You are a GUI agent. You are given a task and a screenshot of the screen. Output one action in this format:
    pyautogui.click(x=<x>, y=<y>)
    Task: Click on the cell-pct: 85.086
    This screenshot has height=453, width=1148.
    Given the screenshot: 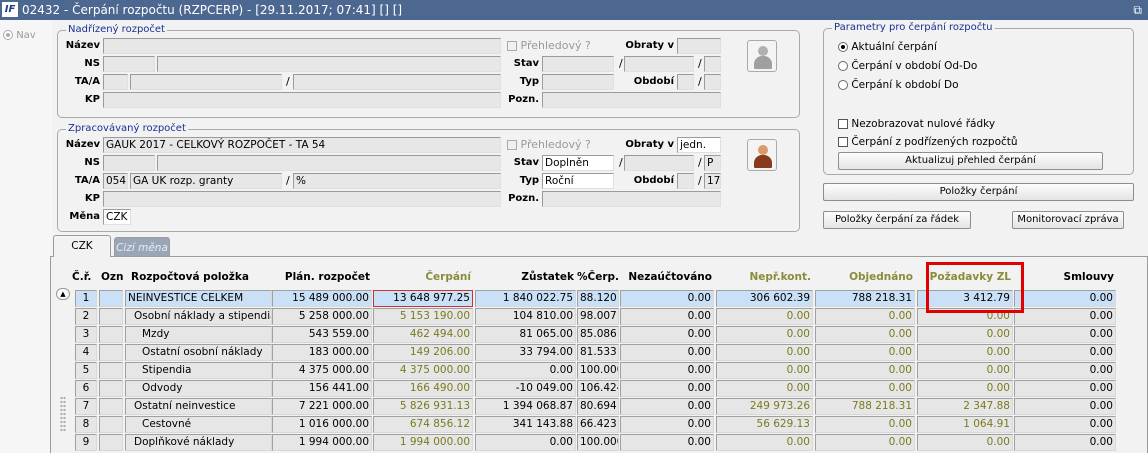 What is the action you would take?
    pyautogui.click(x=598, y=334)
    